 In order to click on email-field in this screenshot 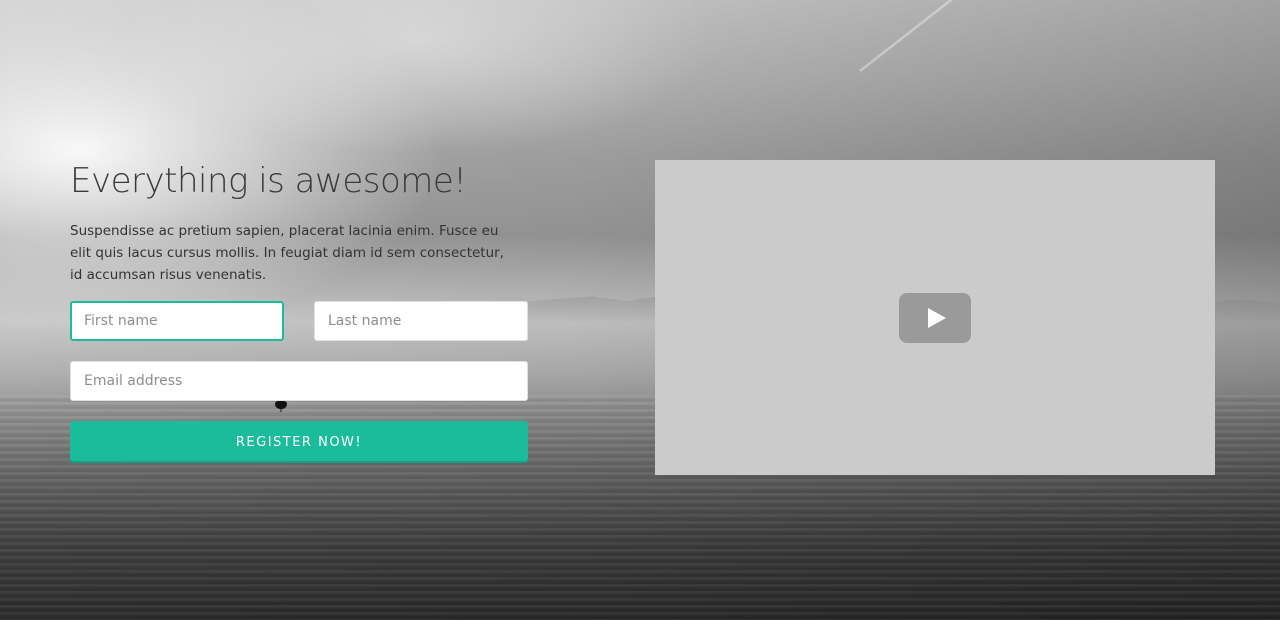, I will do `click(299, 381)`.